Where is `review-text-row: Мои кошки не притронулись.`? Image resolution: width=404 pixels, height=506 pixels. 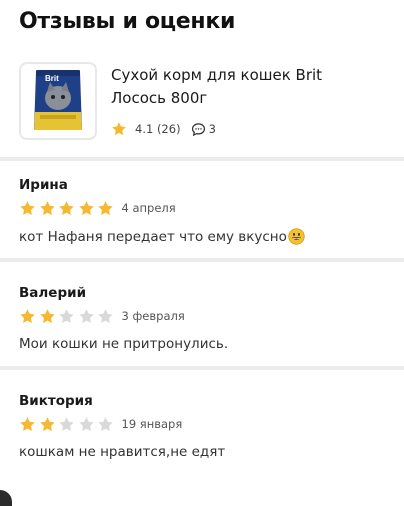 review-text-row: Мои кошки не притронулись. is located at coordinates (206, 344).